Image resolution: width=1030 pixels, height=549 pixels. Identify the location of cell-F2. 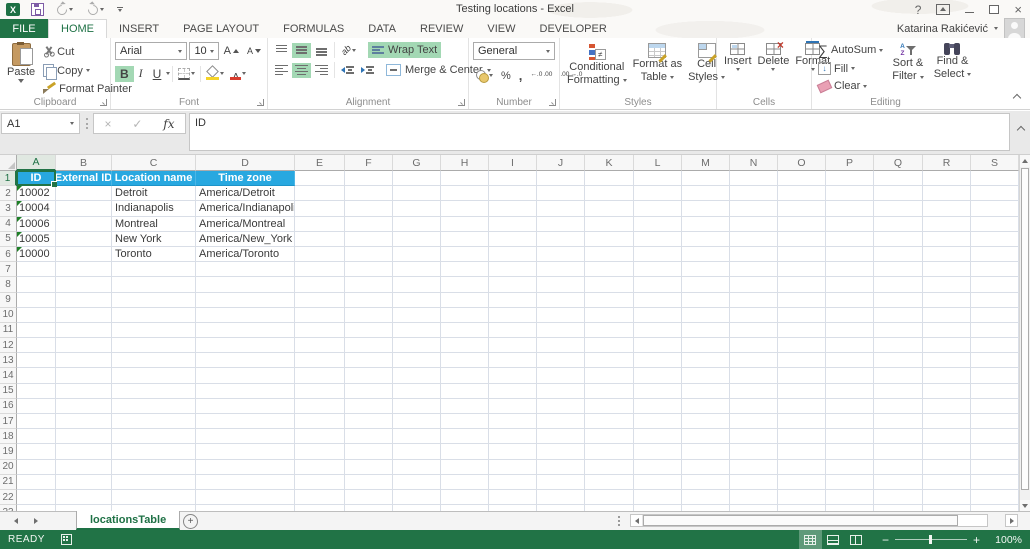
(369, 194).